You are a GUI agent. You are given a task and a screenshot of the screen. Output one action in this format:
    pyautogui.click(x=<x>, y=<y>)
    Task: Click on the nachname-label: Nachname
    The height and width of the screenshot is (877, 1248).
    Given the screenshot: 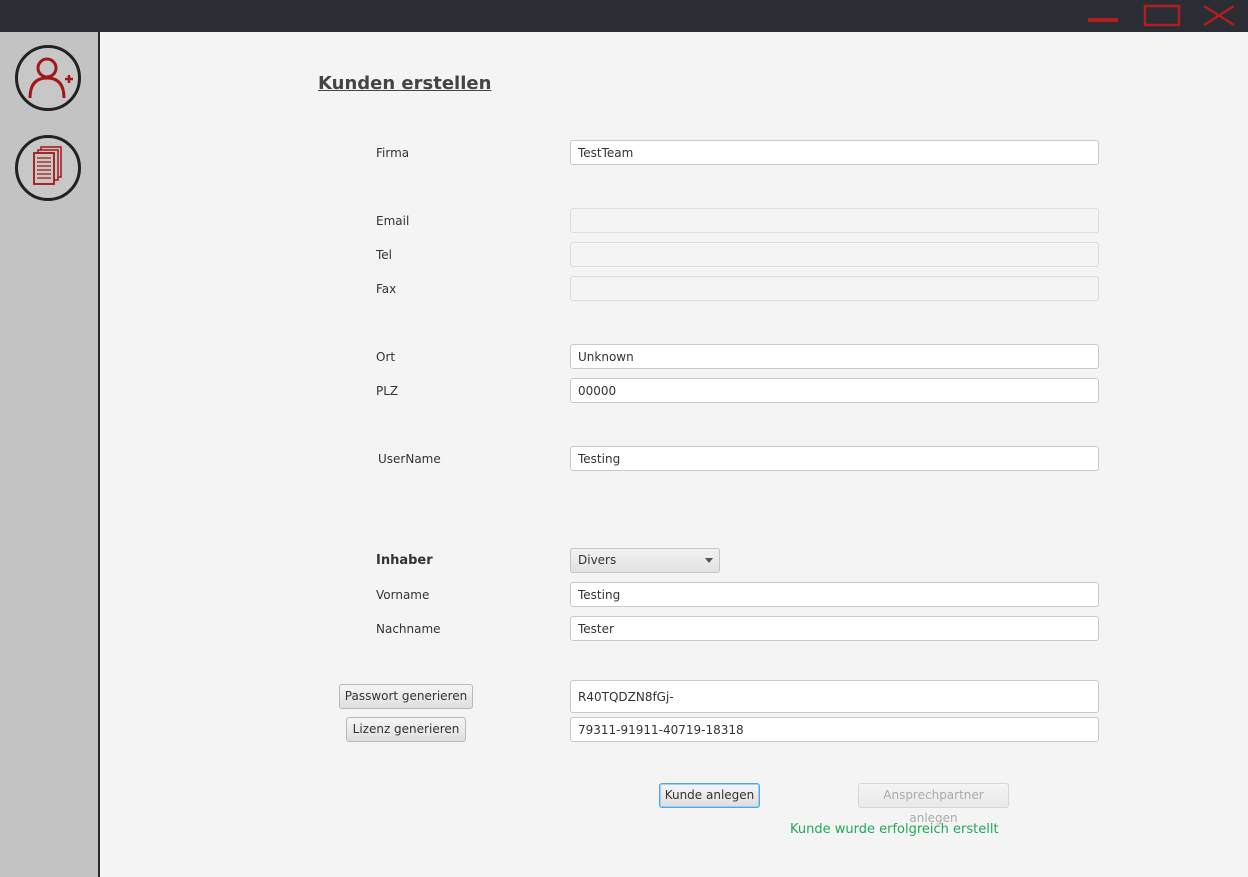 What is the action you would take?
    pyautogui.click(x=408, y=629)
    